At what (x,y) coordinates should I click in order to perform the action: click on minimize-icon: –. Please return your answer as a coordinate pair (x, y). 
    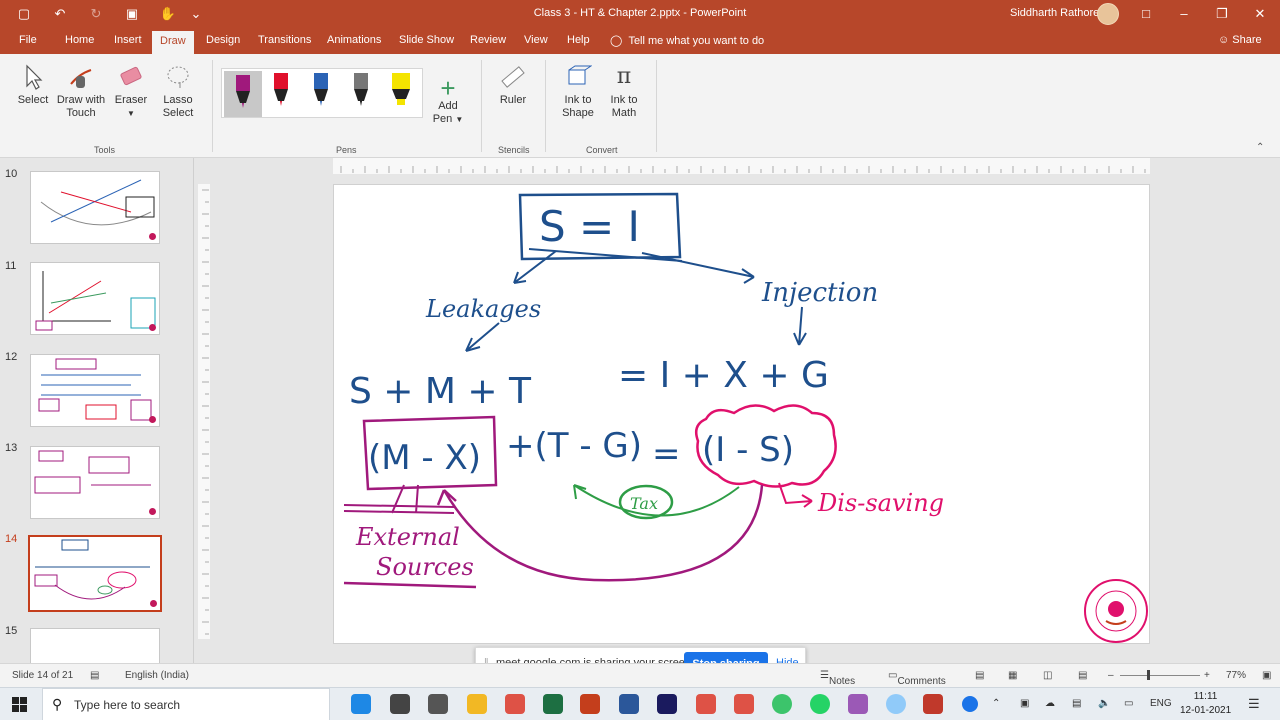
    Looking at the image, I should click on (1184, 14).